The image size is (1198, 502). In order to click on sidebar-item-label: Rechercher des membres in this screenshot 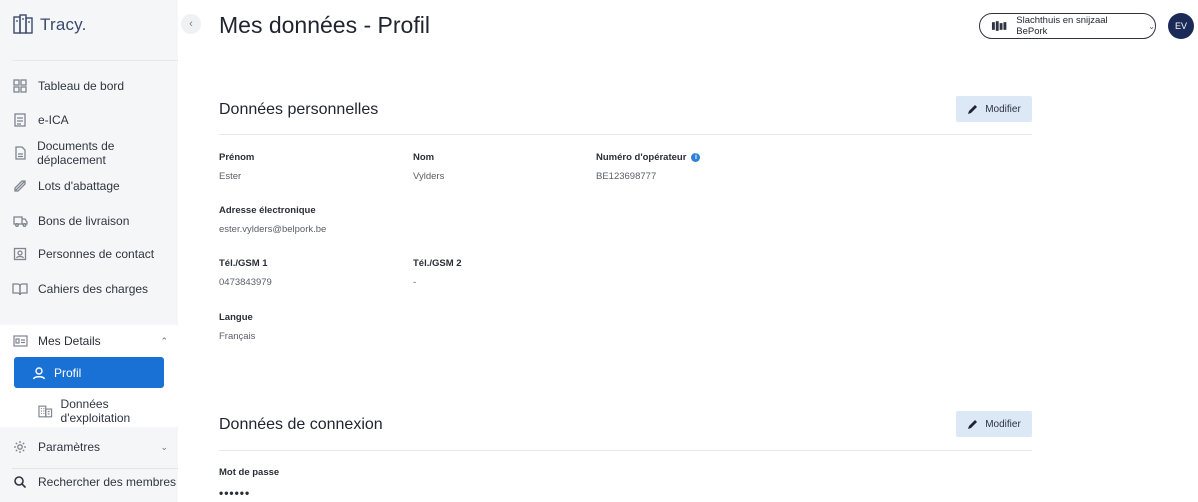, I will do `click(107, 482)`.